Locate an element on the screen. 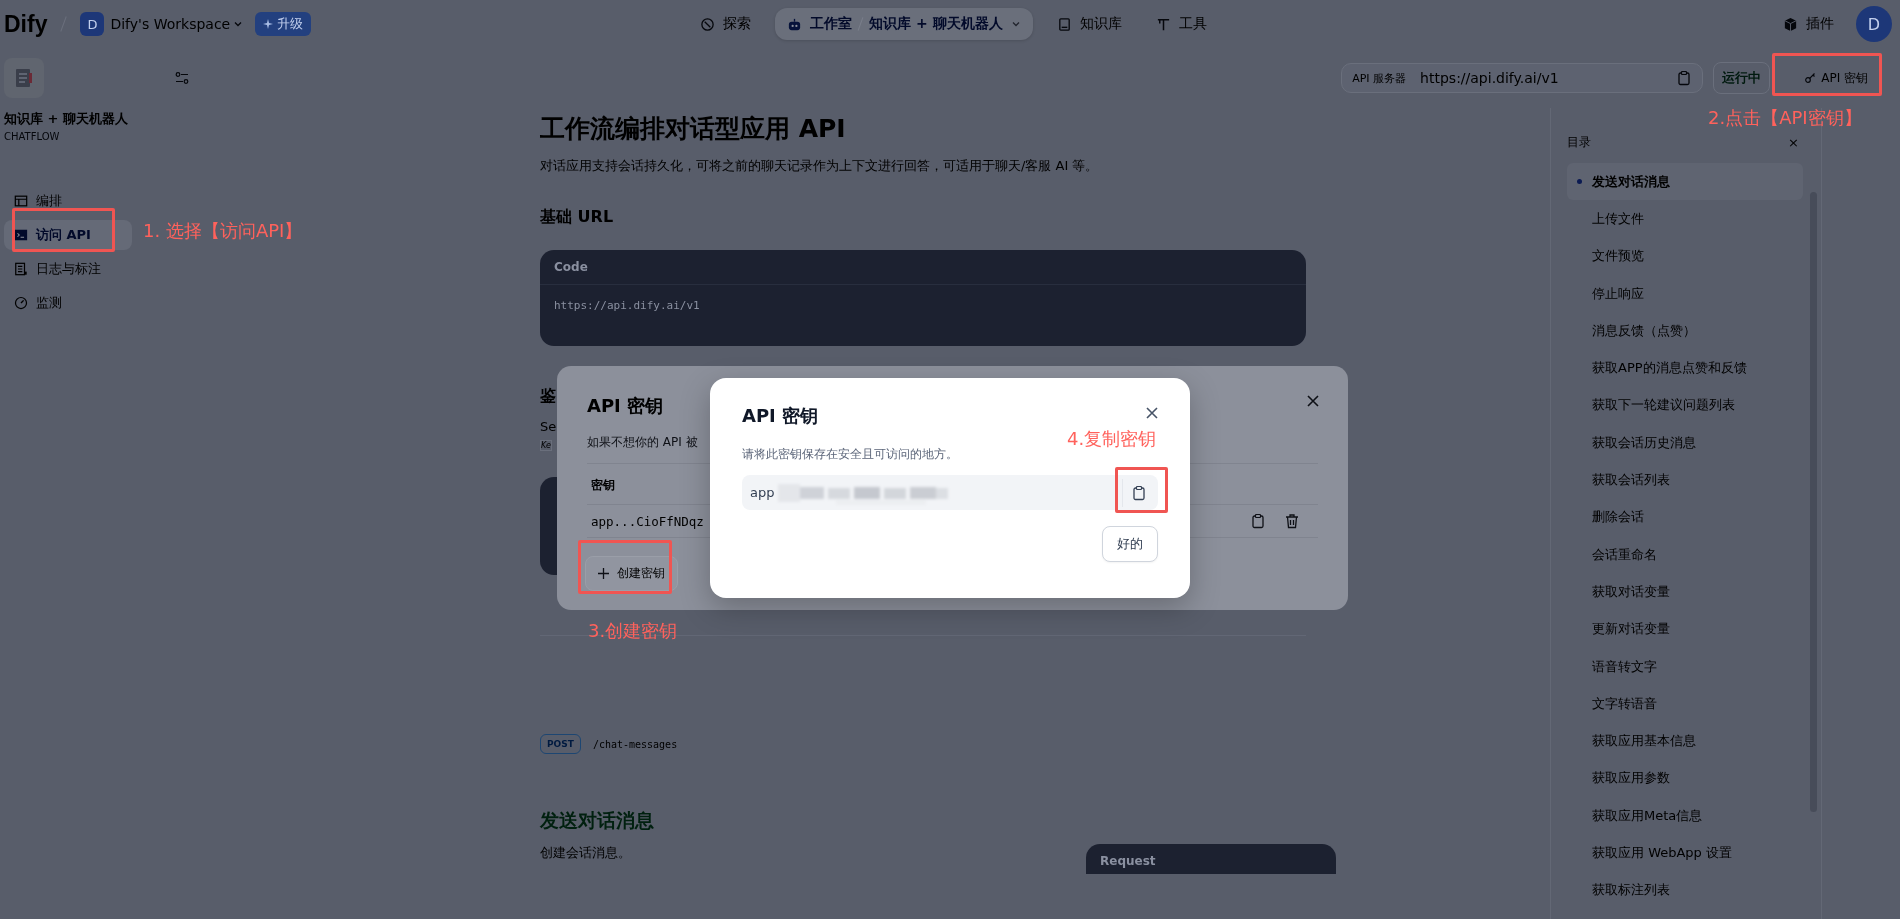 This screenshot has width=1900, height=919. toc-item: 获取标注列表 is located at coordinates (1685, 890).